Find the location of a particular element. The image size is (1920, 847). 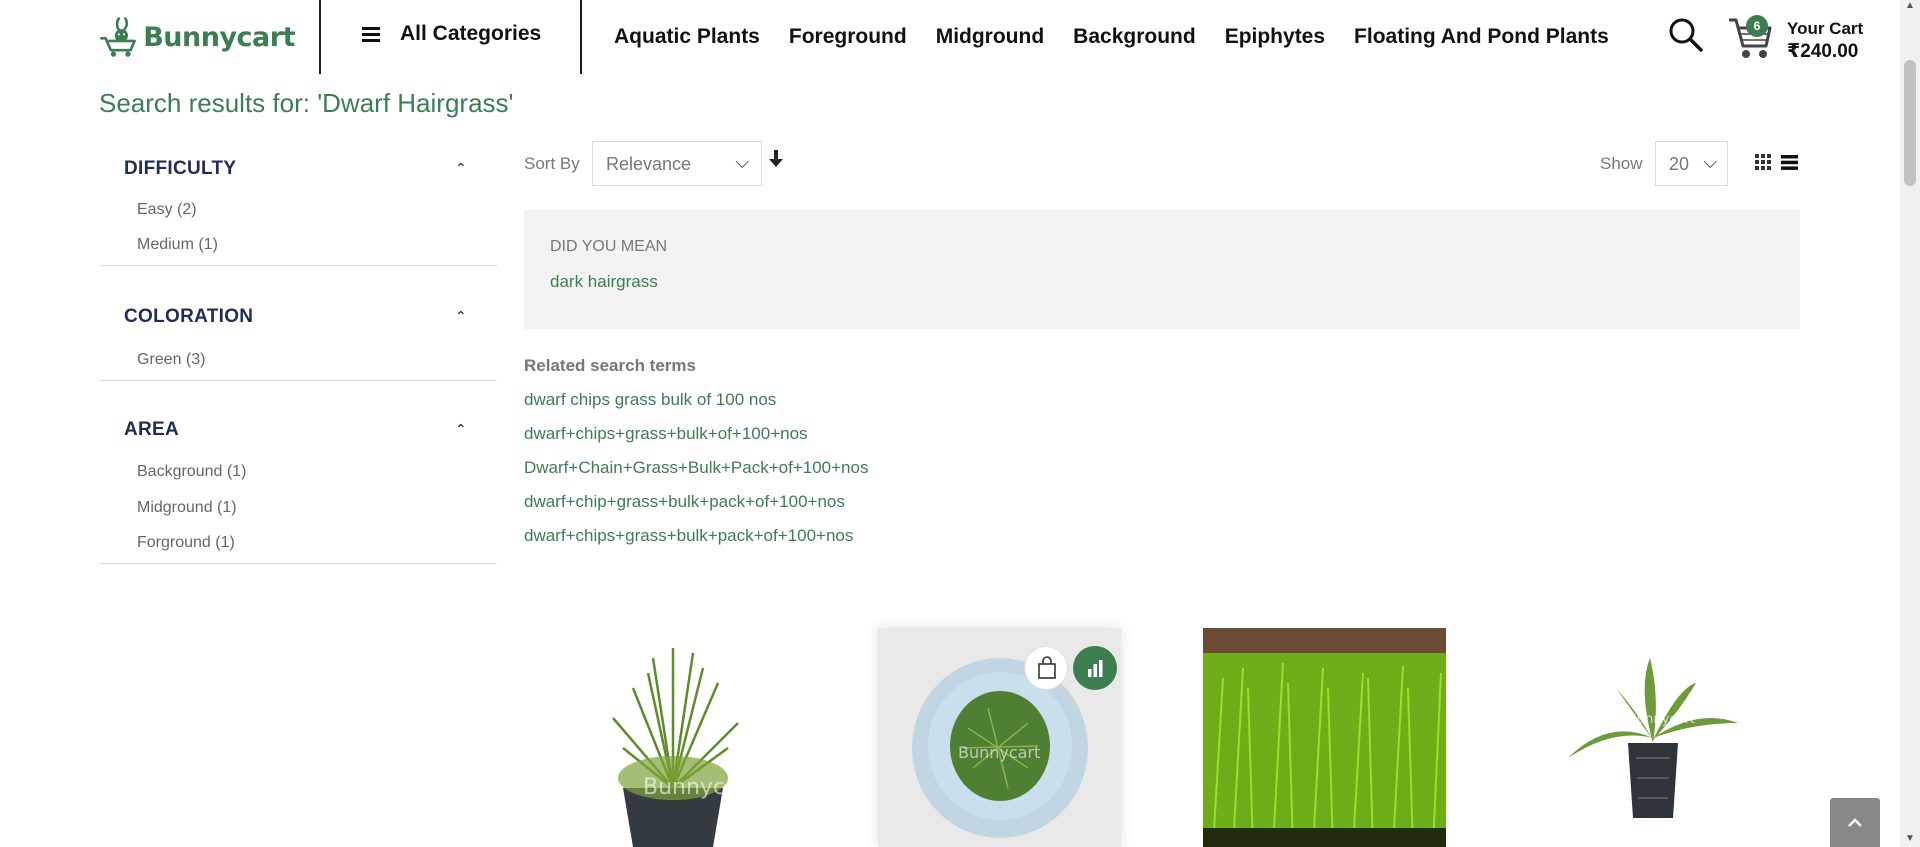

product-image is located at coordinates (1324, 737).